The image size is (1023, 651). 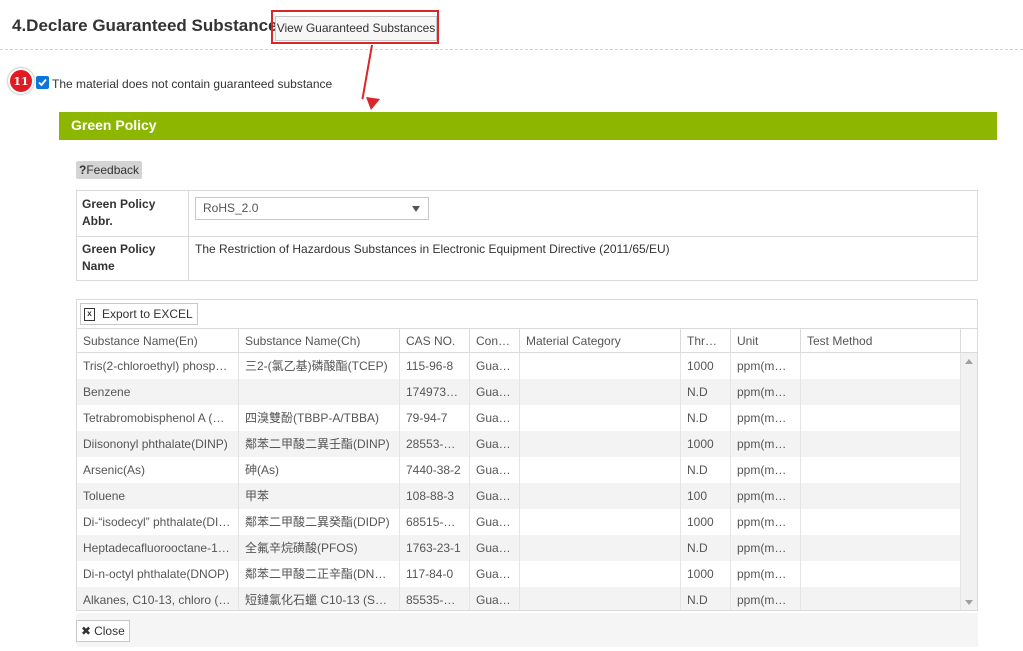 What do you see at coordinates (435, 366) in the screenshot?
I see `table-cell: 115-96-8` at bounding box center [435, 366].